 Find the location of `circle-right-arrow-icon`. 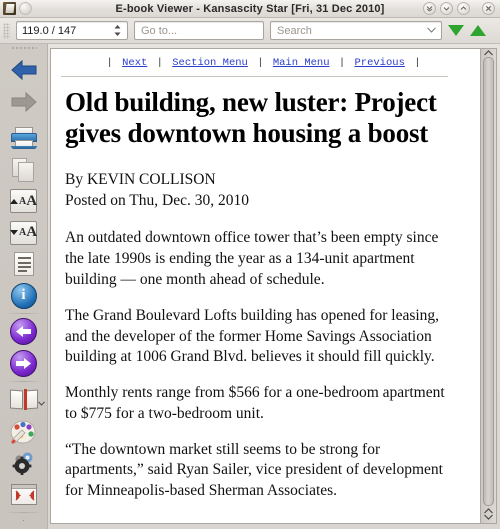

circle-right-arrow-icon is located at coordinates (23, 363).